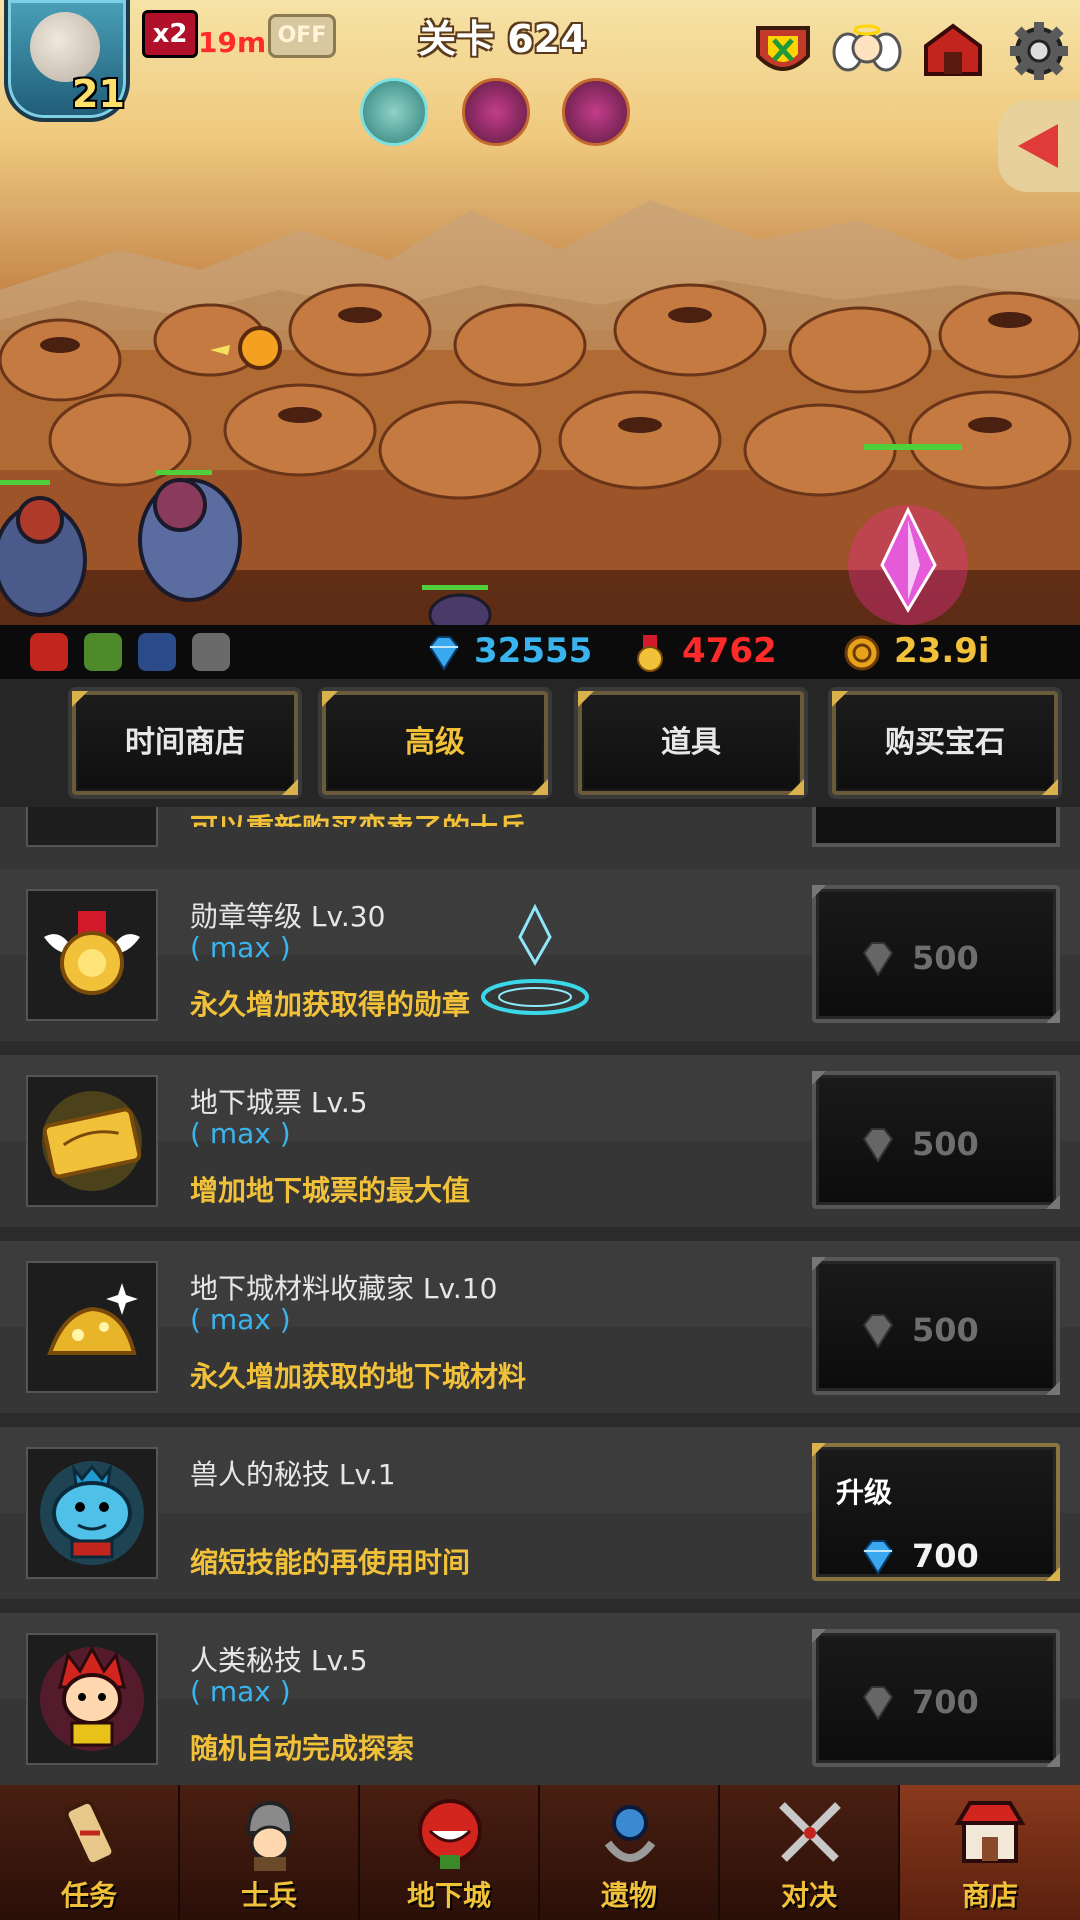 This screenshot has height=1920, width=1080. What do you see at coordinates (867, 51) in the screenshot?
I see `angel-icon` at bounding box center [867, 51].